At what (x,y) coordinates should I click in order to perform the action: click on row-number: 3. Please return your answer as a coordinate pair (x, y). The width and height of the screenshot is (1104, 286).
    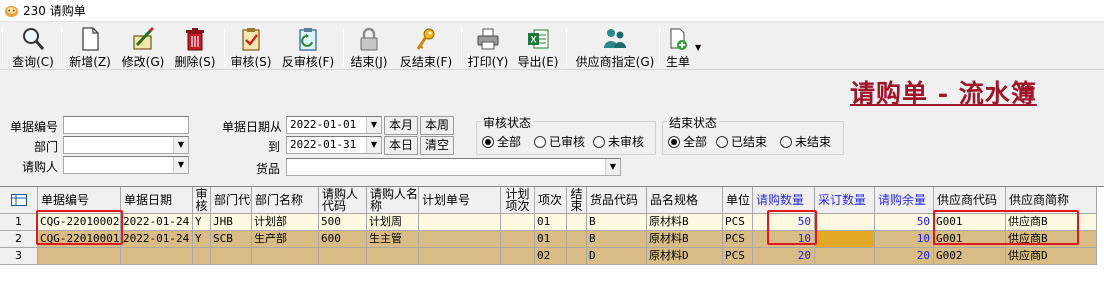
    Looking at the image, I should click on (19, 256).